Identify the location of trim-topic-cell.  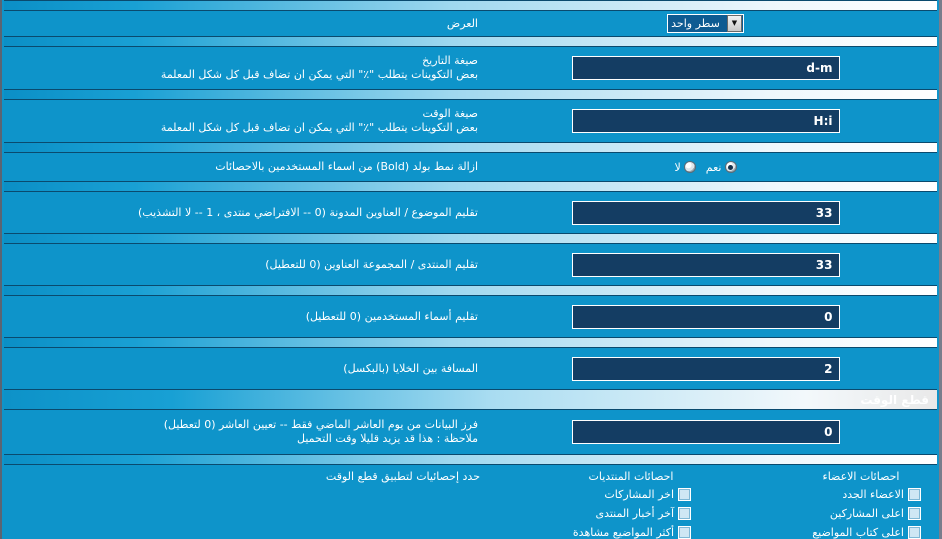
(705, 212).